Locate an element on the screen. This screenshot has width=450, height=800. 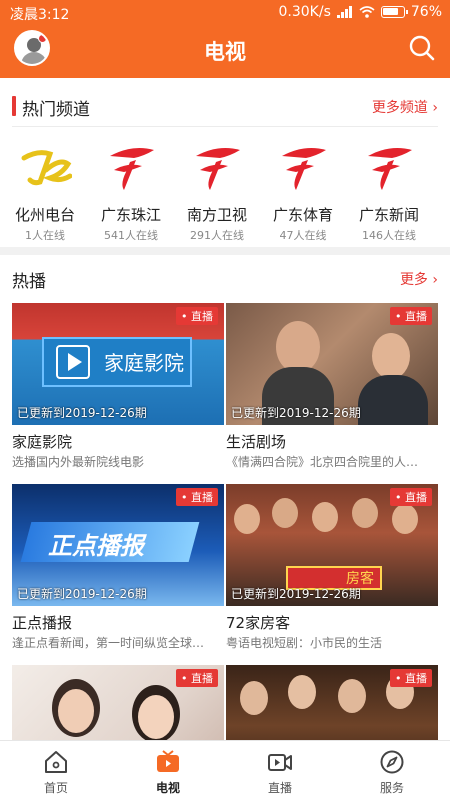
program-thumbnail: 正点播报 • 直播 已更新到2019-12-26期 is located at coordinates (118, 545).